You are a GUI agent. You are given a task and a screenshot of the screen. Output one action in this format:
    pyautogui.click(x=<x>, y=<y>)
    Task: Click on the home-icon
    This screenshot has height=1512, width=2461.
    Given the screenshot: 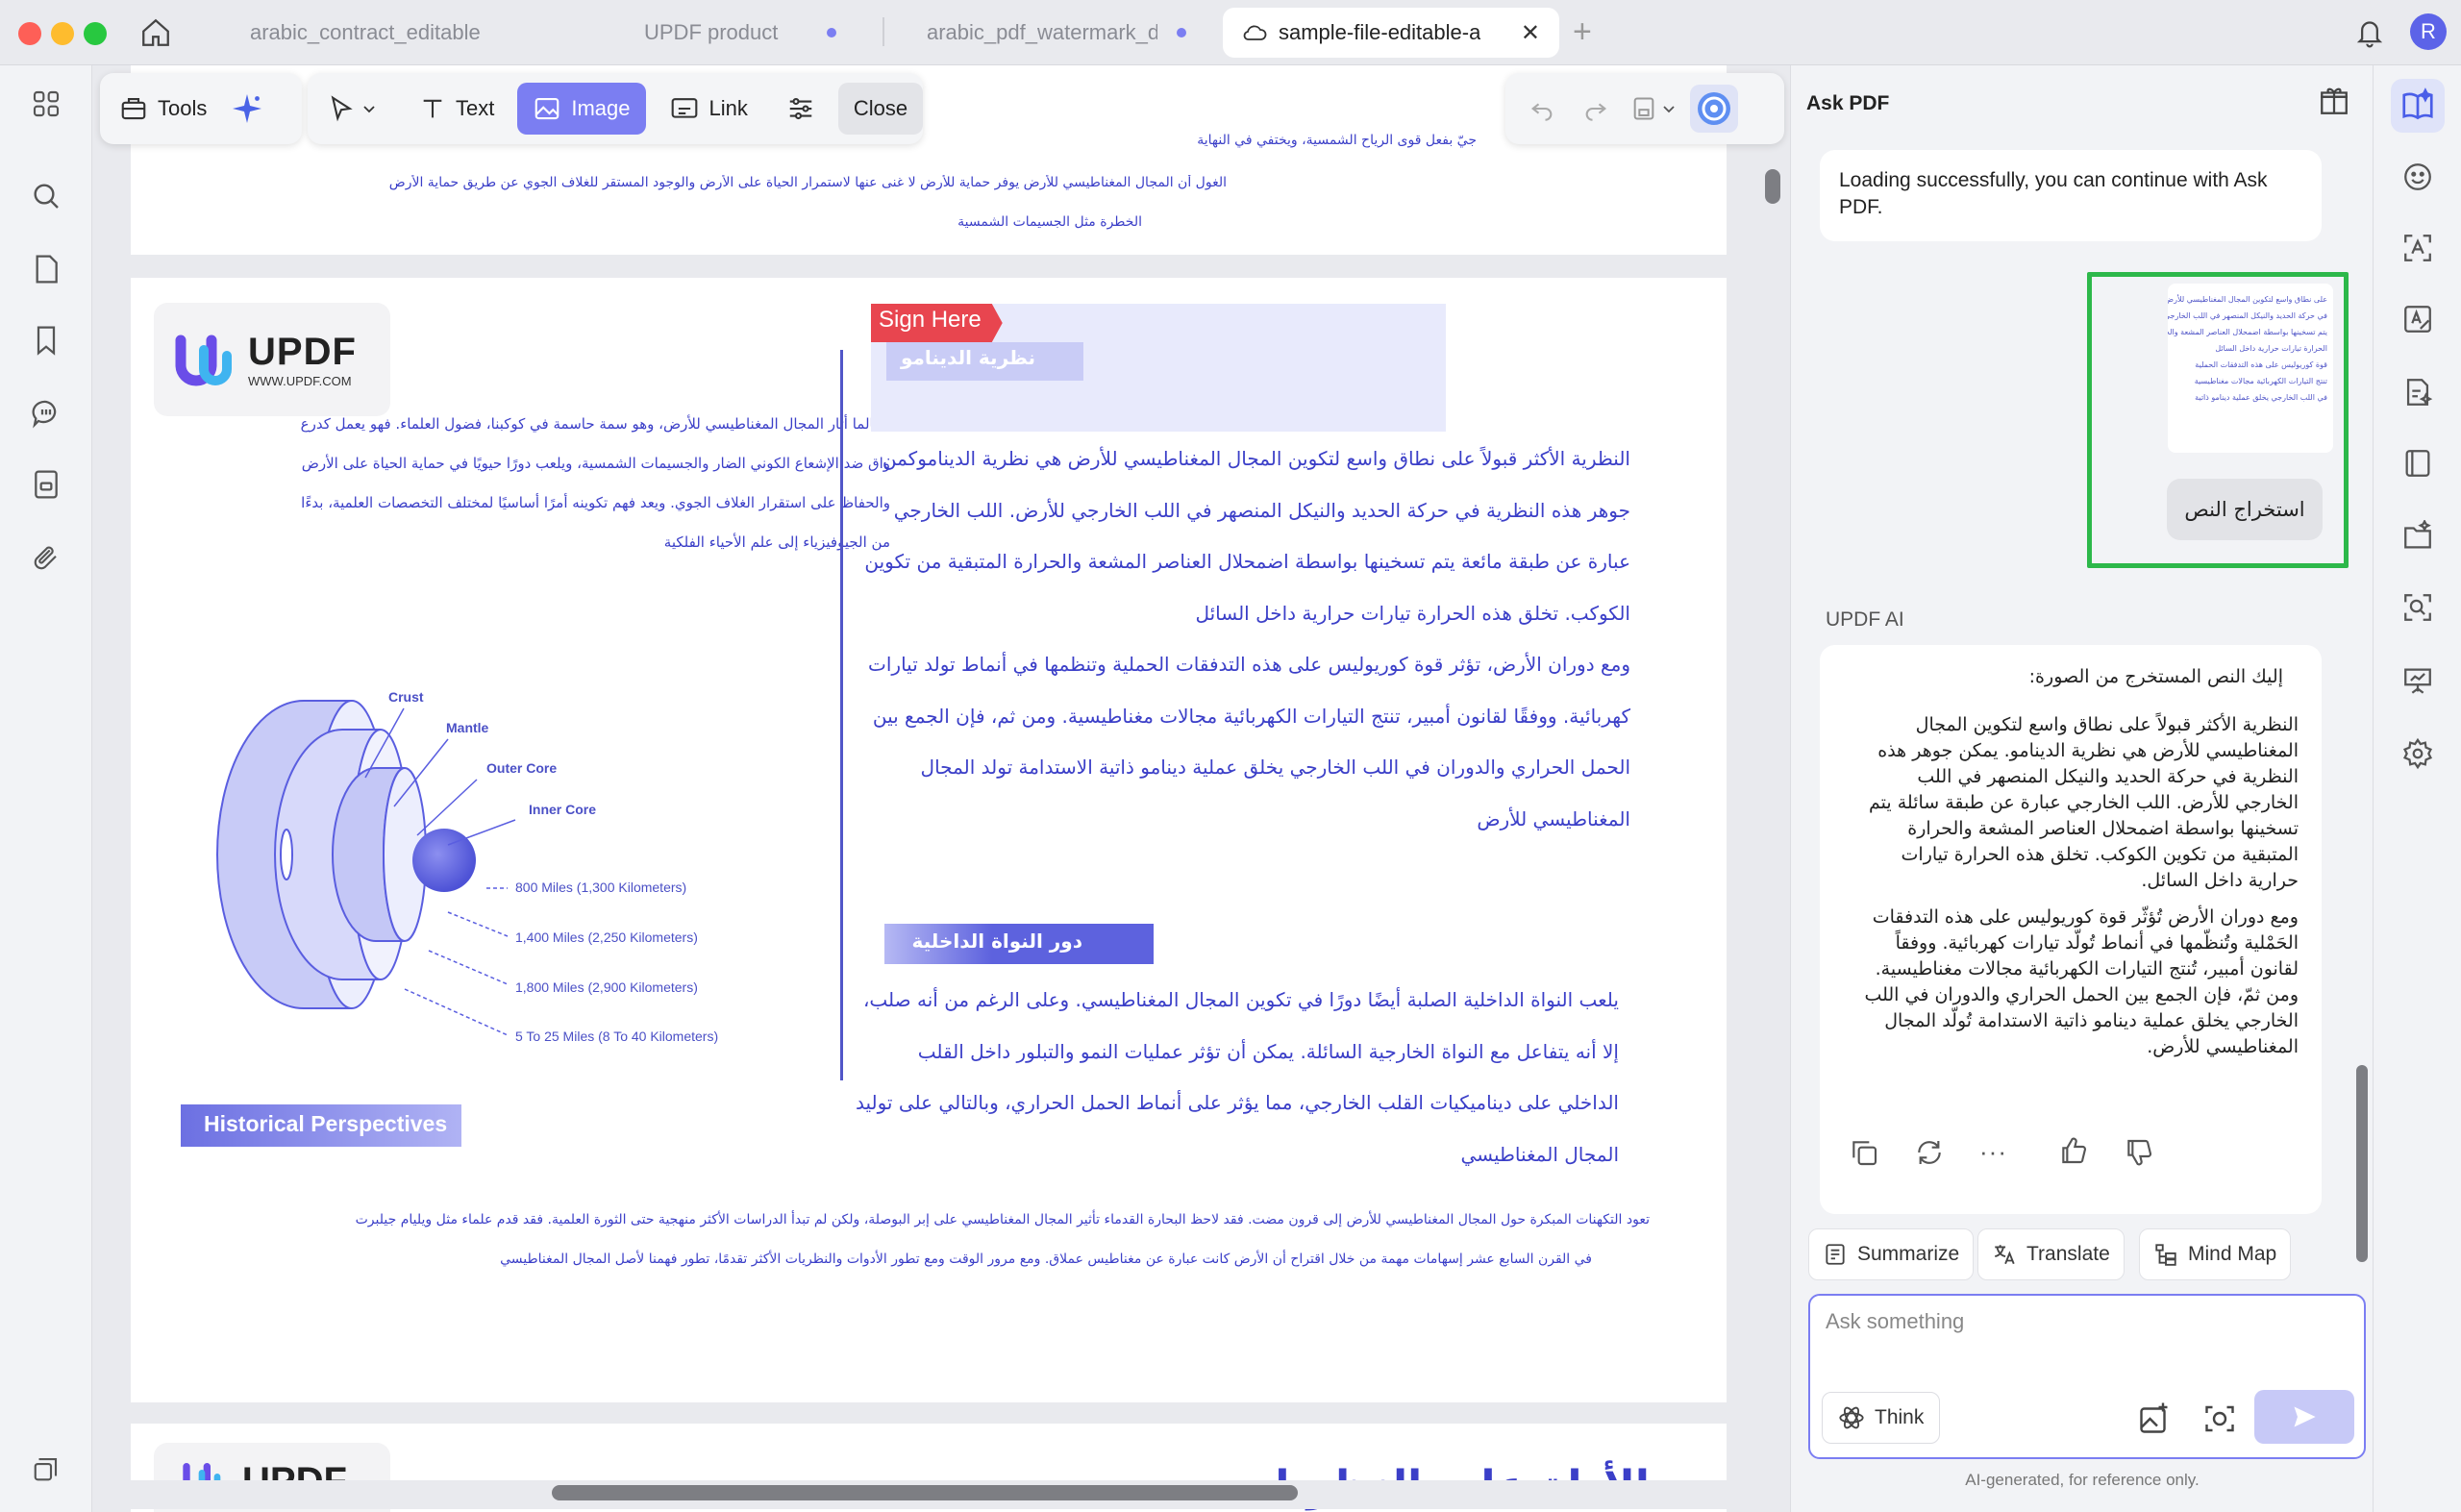 What is the action you would take?
    pyautogui.click(x=155, y=32)
    